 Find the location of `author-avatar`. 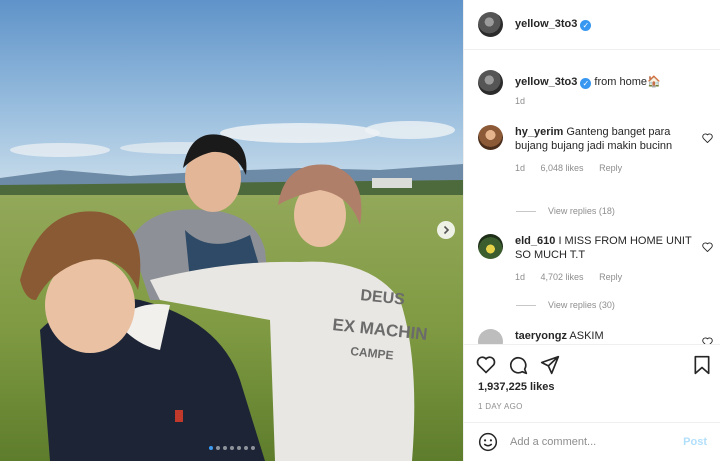

author-avatar is located at coordinates (490, 24).